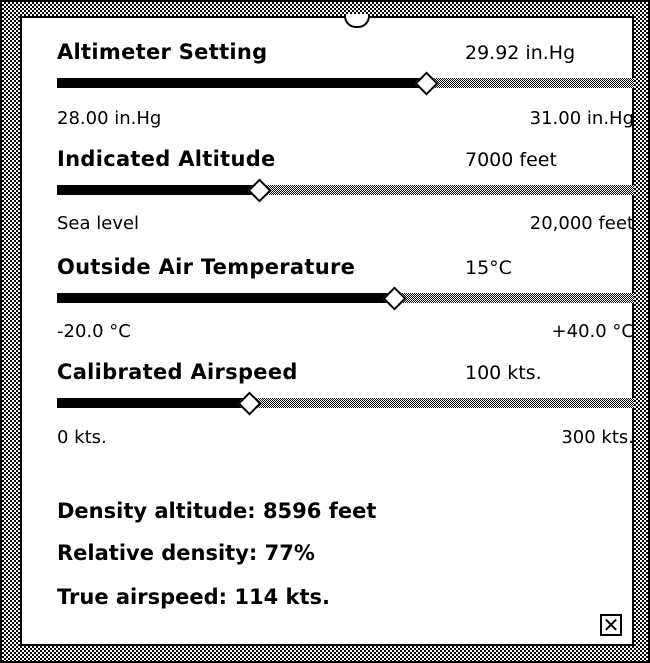 This screenshot has width=650, height=663. I want to click on calibrated-airspeed-value: 100 kts., so click(503, 373).